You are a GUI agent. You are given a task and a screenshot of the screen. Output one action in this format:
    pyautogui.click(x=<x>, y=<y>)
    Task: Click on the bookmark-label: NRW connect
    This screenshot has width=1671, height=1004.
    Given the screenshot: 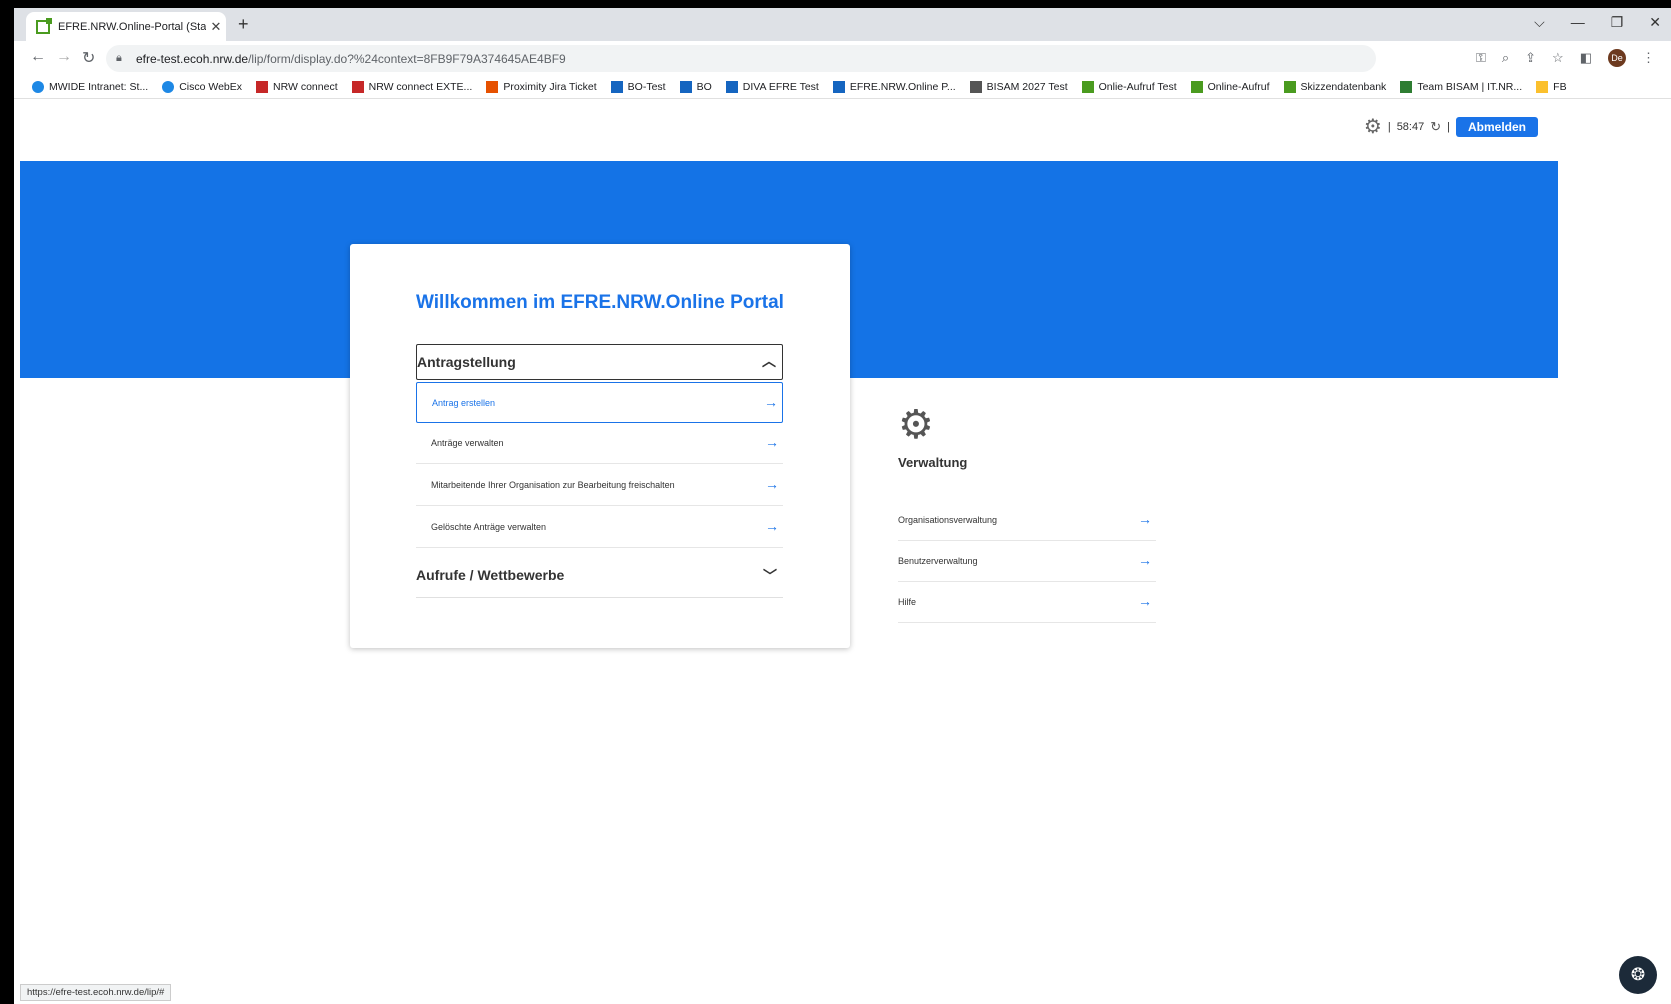 What is the action you would take?
    pyautogui.click(x=305, y=86)
    